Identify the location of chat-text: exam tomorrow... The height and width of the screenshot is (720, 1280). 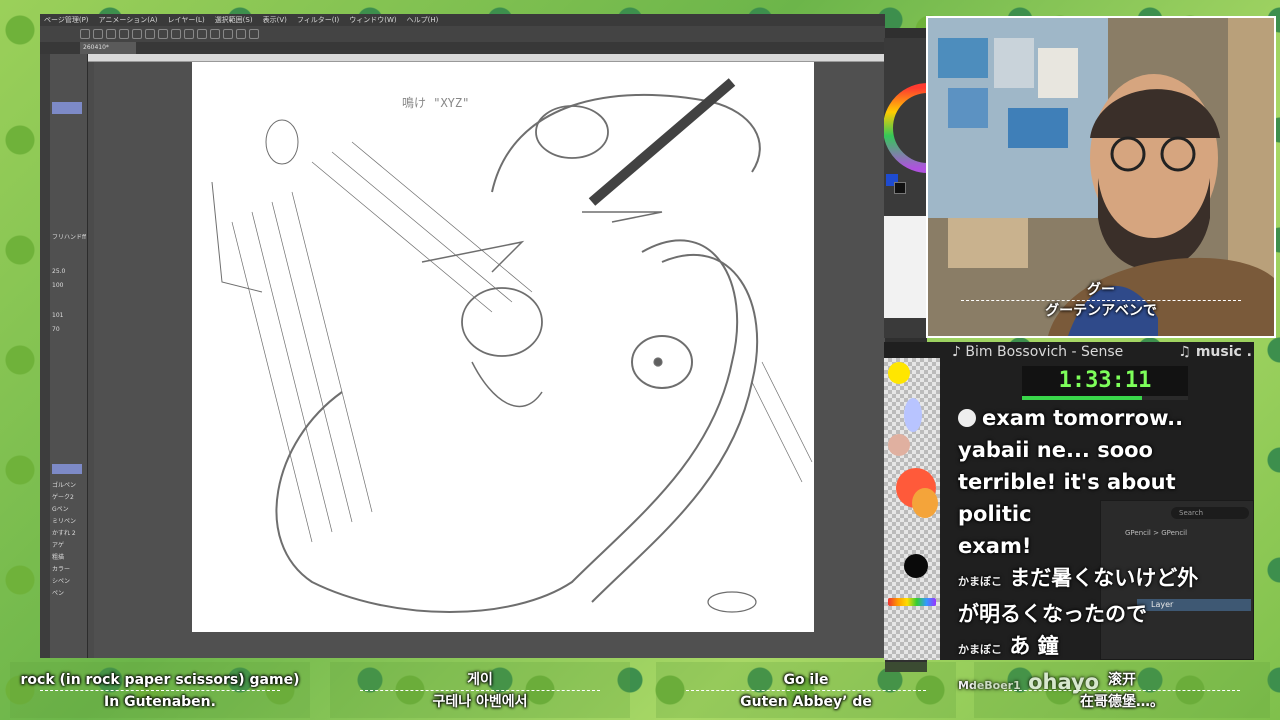
(1083, 418).